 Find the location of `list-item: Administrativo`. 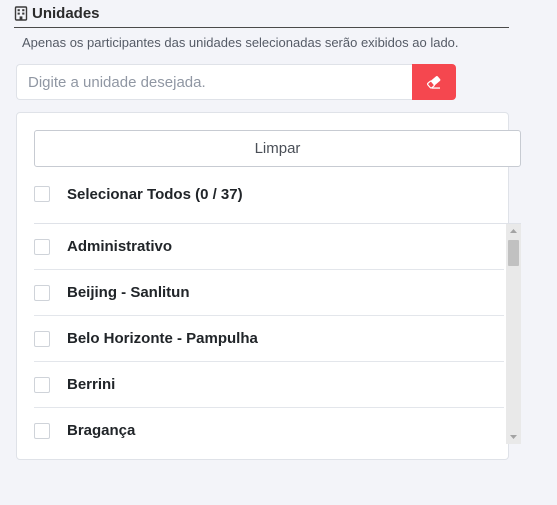

list-item: Administrativo is located at coordinates (269, 247).